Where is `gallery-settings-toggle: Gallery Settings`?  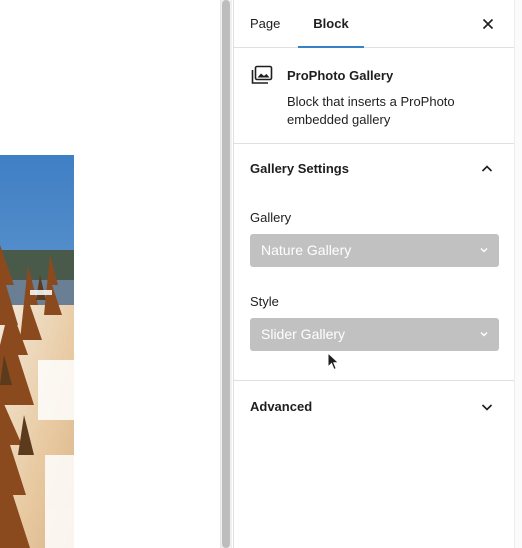
gallery-settings-toggle: Gallery Settings is located at coordinates (374, 168).